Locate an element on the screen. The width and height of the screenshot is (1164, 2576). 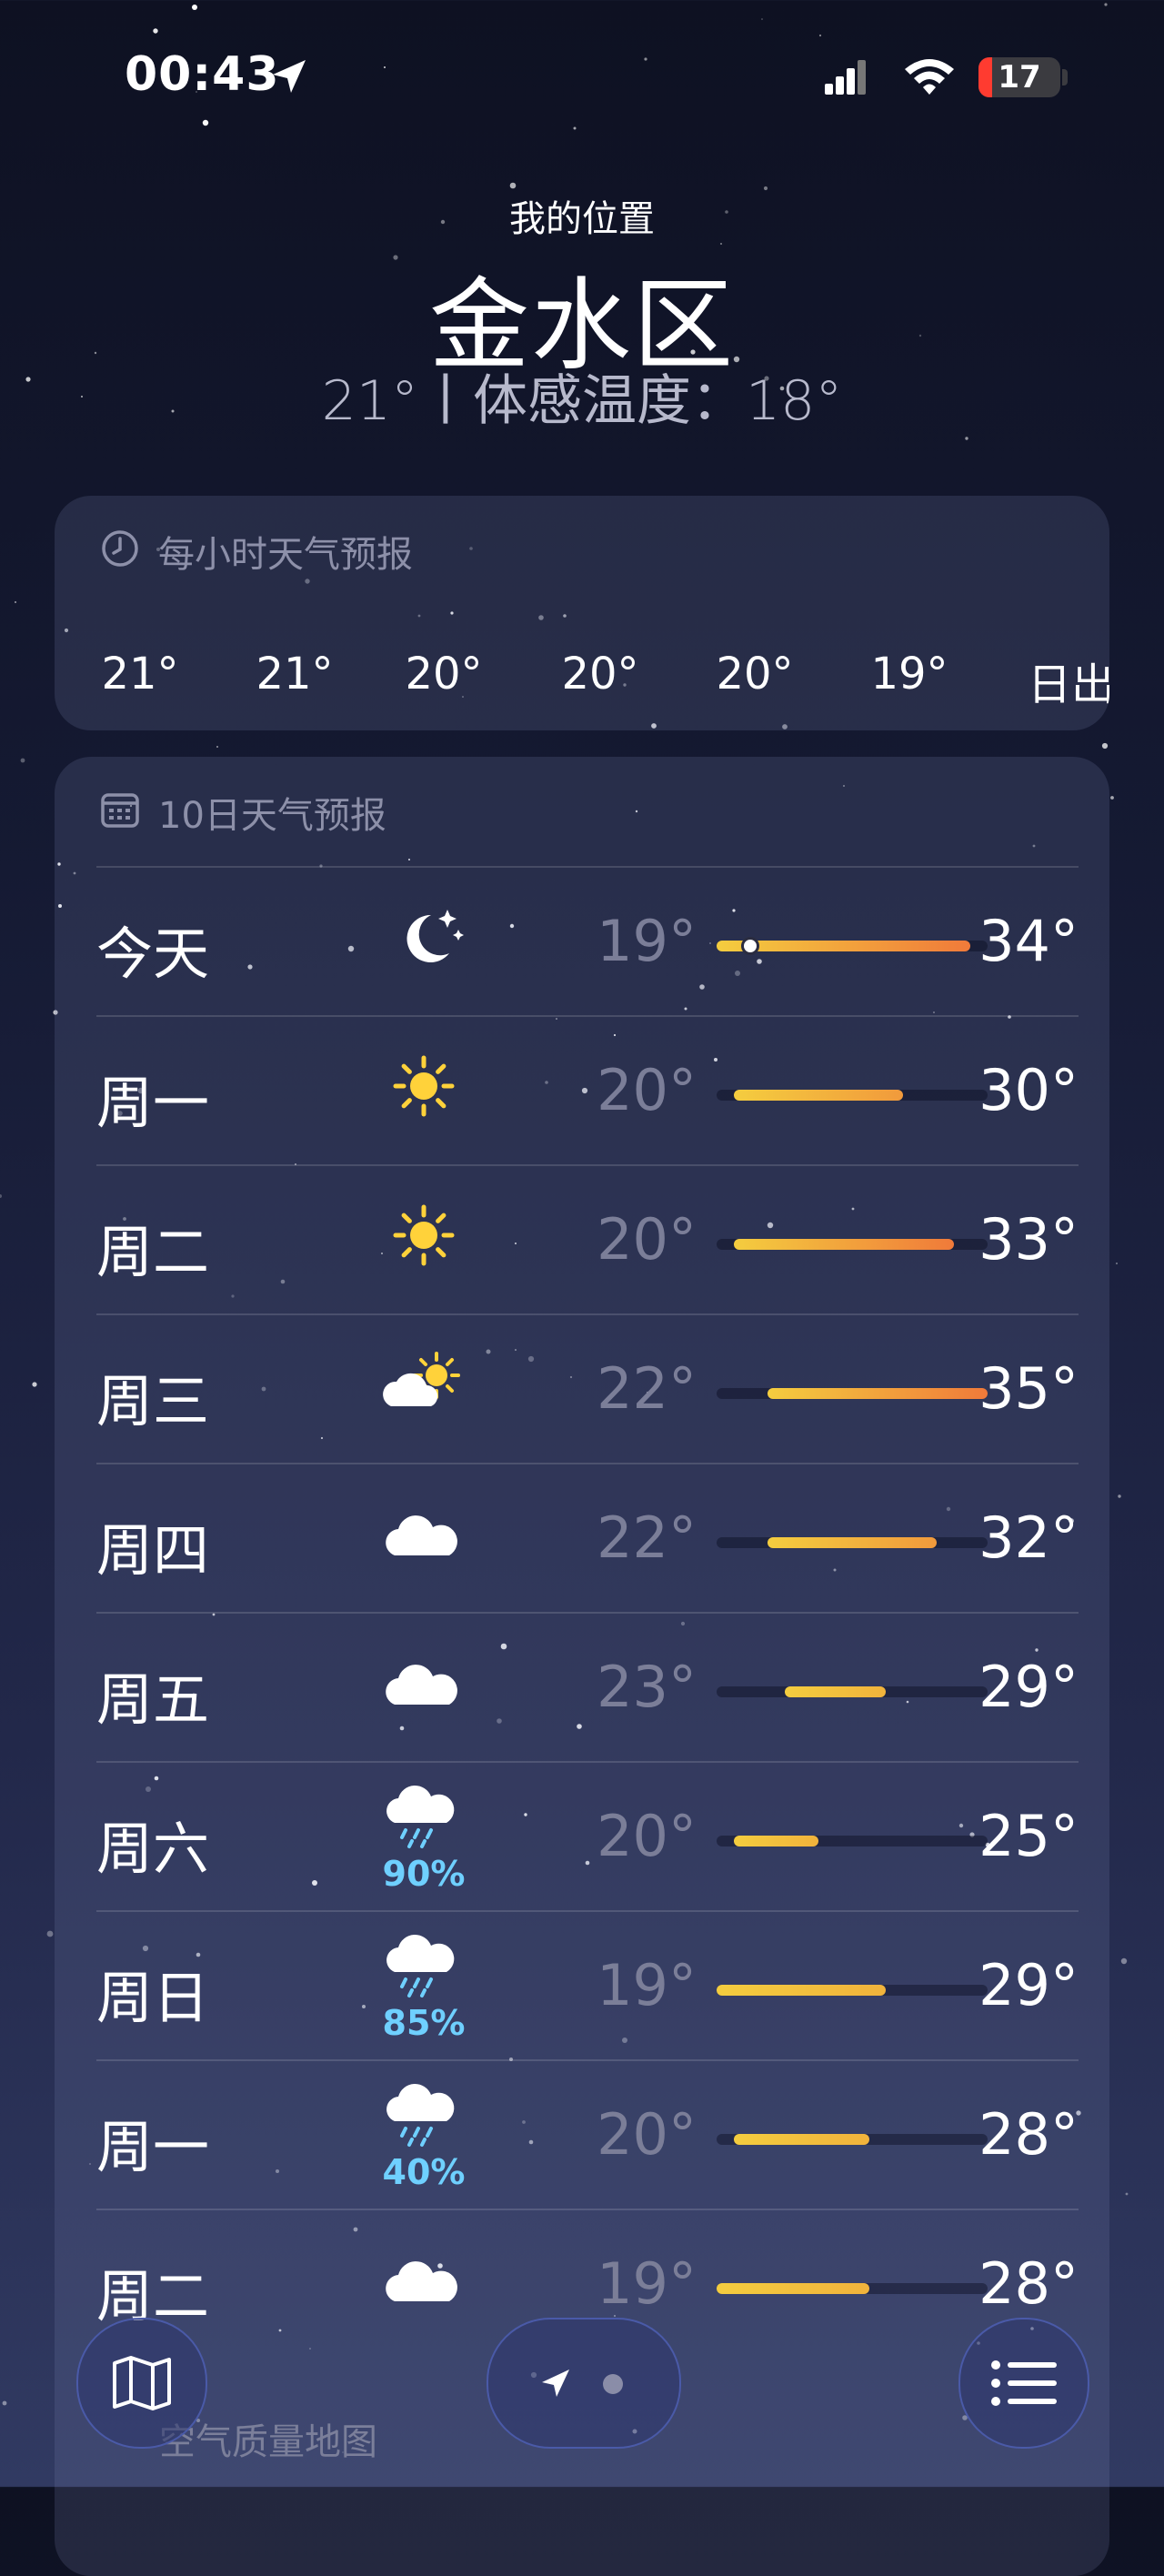
hourly-temp: 日出 is located at coordinates (1068, 684).